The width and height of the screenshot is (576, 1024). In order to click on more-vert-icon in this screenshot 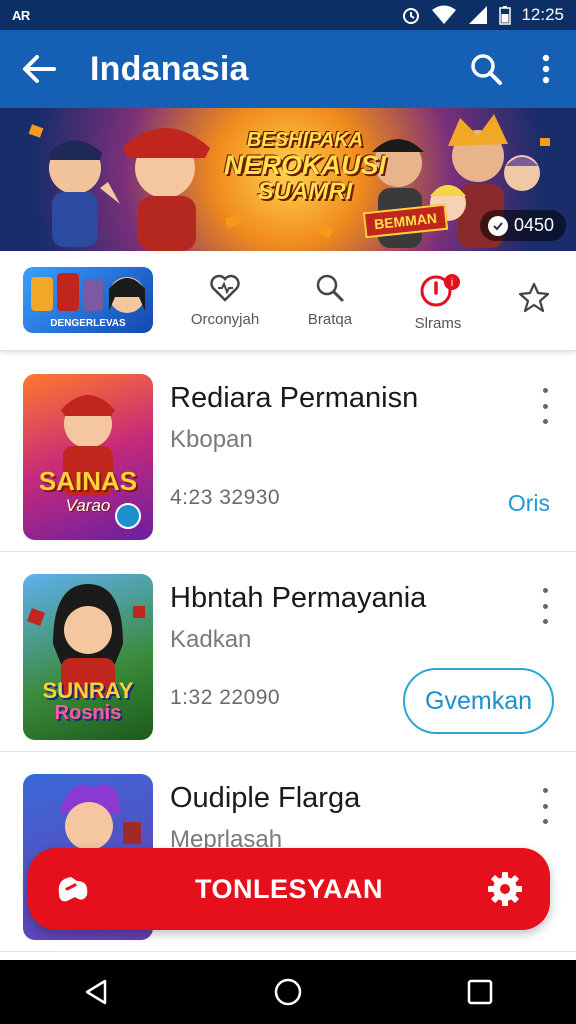, I will do `click(546, 69)`.